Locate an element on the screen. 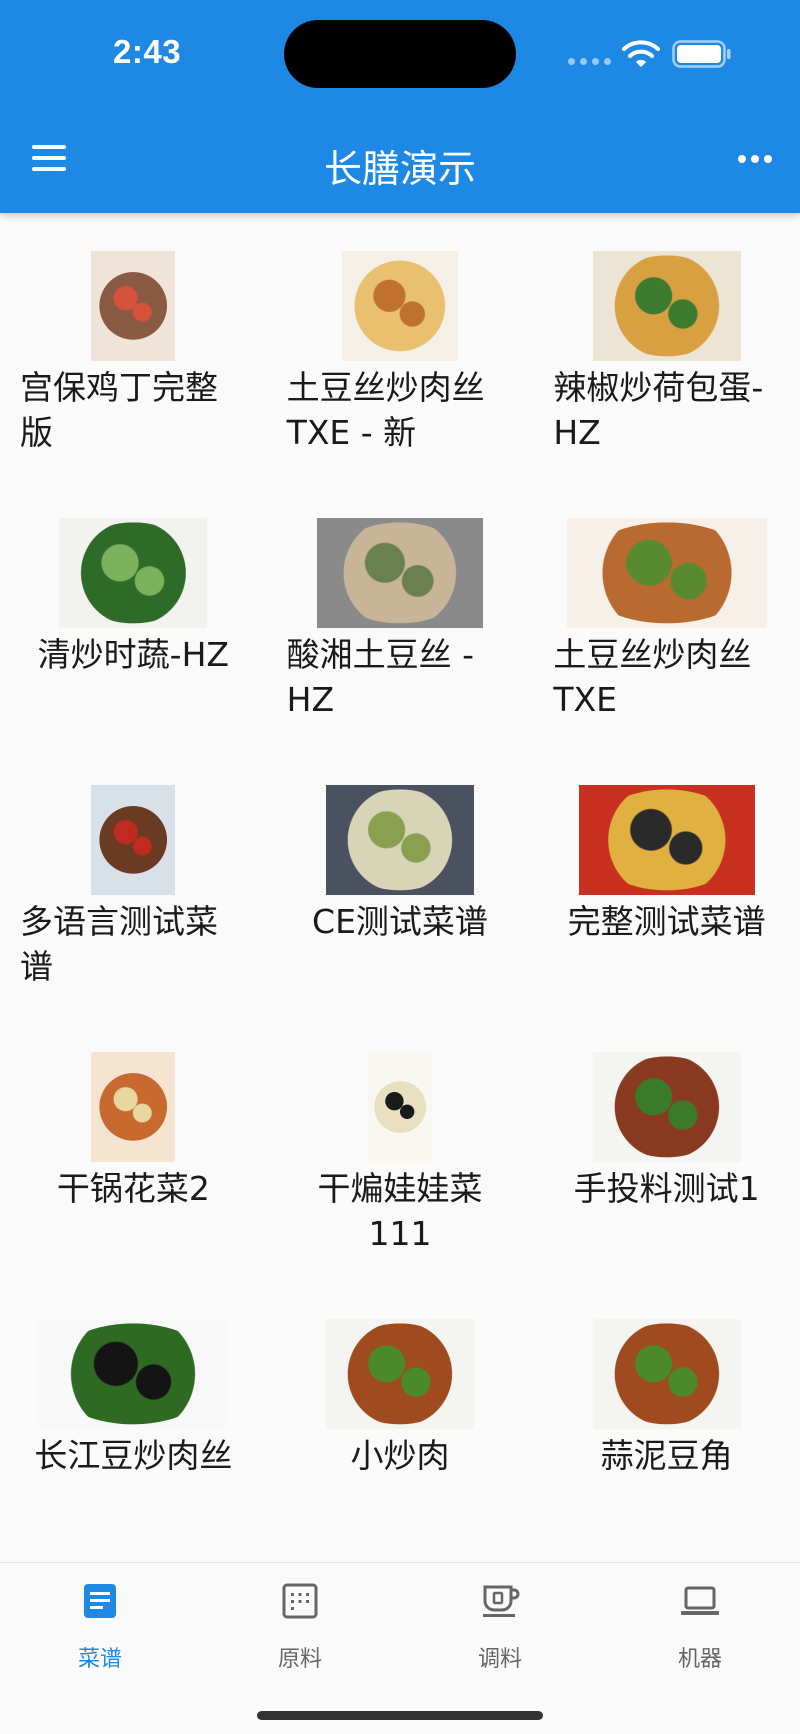 Image resolution: width=800 pixels, height=1734 pixels. recipe-name: 蒜泥豆角 is located at coordinates (666, 1455).